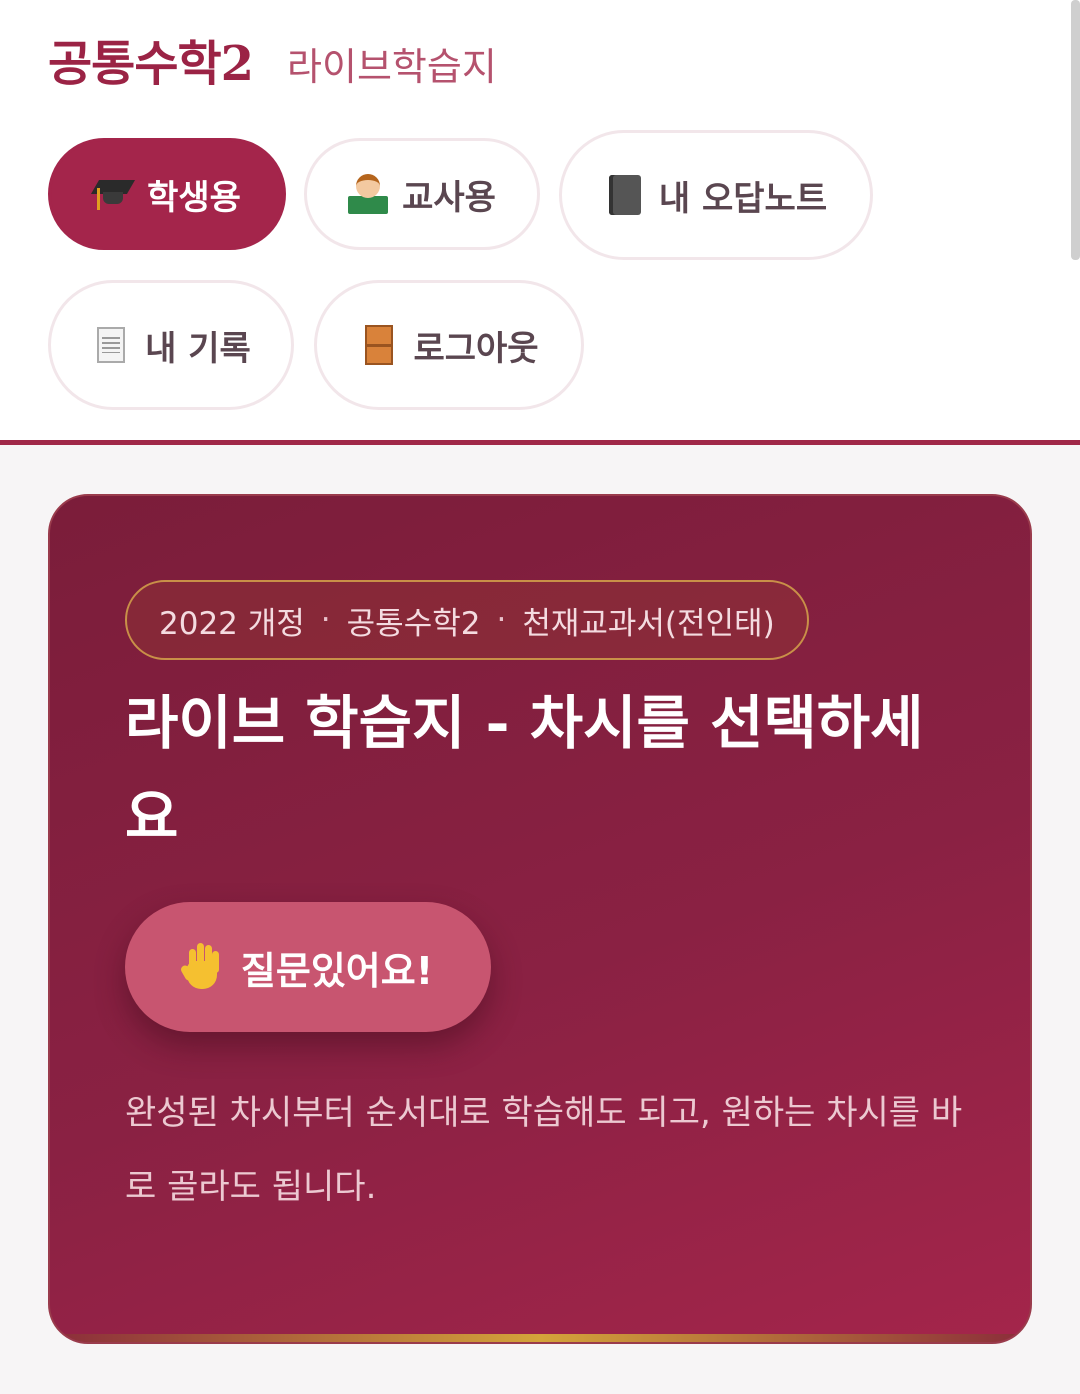 This screenshot has height=1394, width=1080. What do you see at coordinates (194, 197) in the screenshot?
I see `nav-student-label: 학생용` at bounding box center [194, 197].